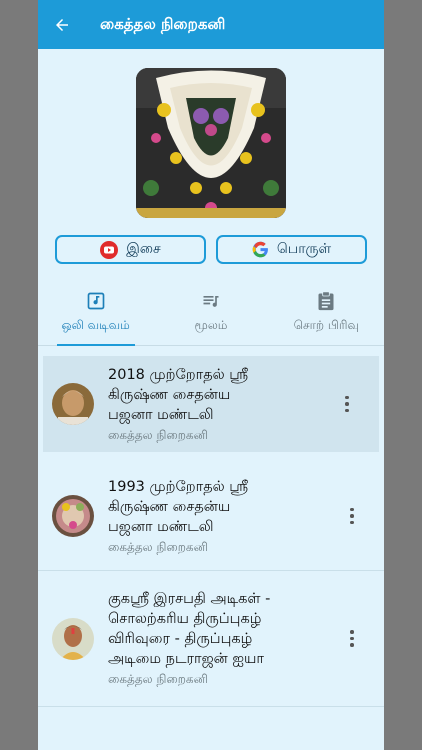  Describe the element at coordinates (326, 325) in the screenshot. I see `tab-word-split-label: சொற் பிரிவு` at that location.